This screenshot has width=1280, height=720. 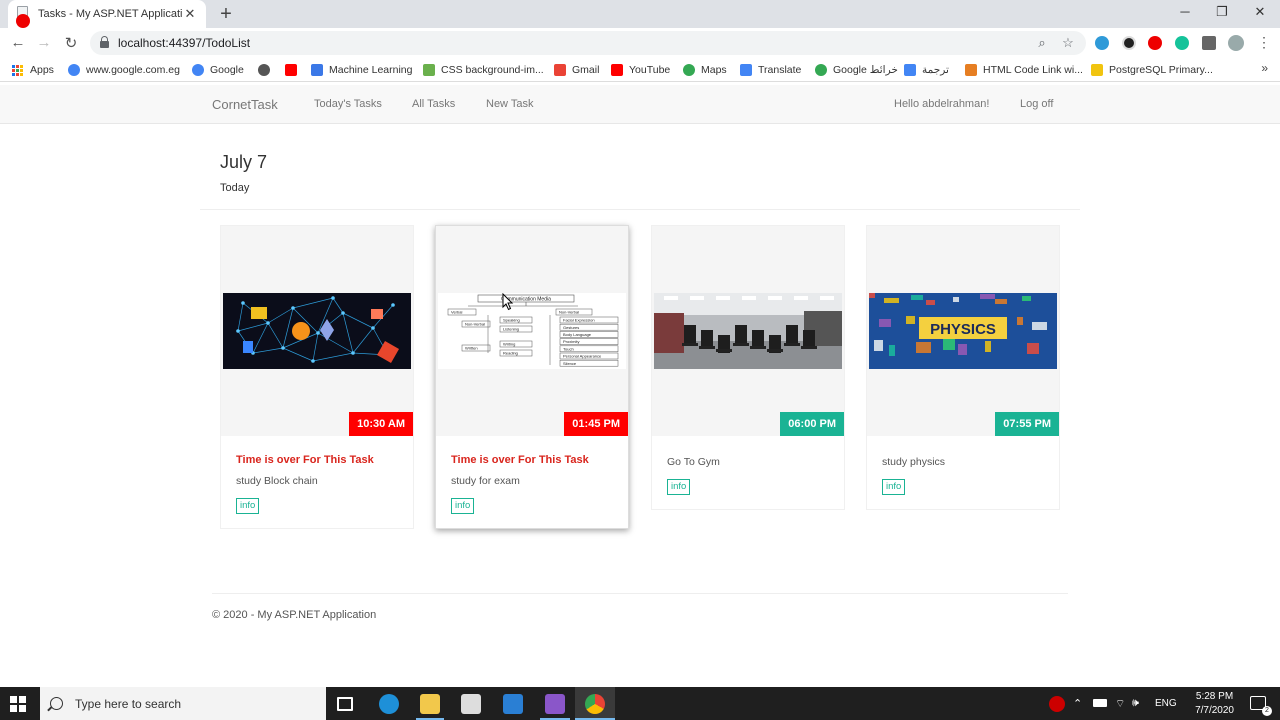 What do you see at coordinates (1222, 12) in the screenshot?
I see `maximize-button: ❐` at bounding box center [1222, 12].